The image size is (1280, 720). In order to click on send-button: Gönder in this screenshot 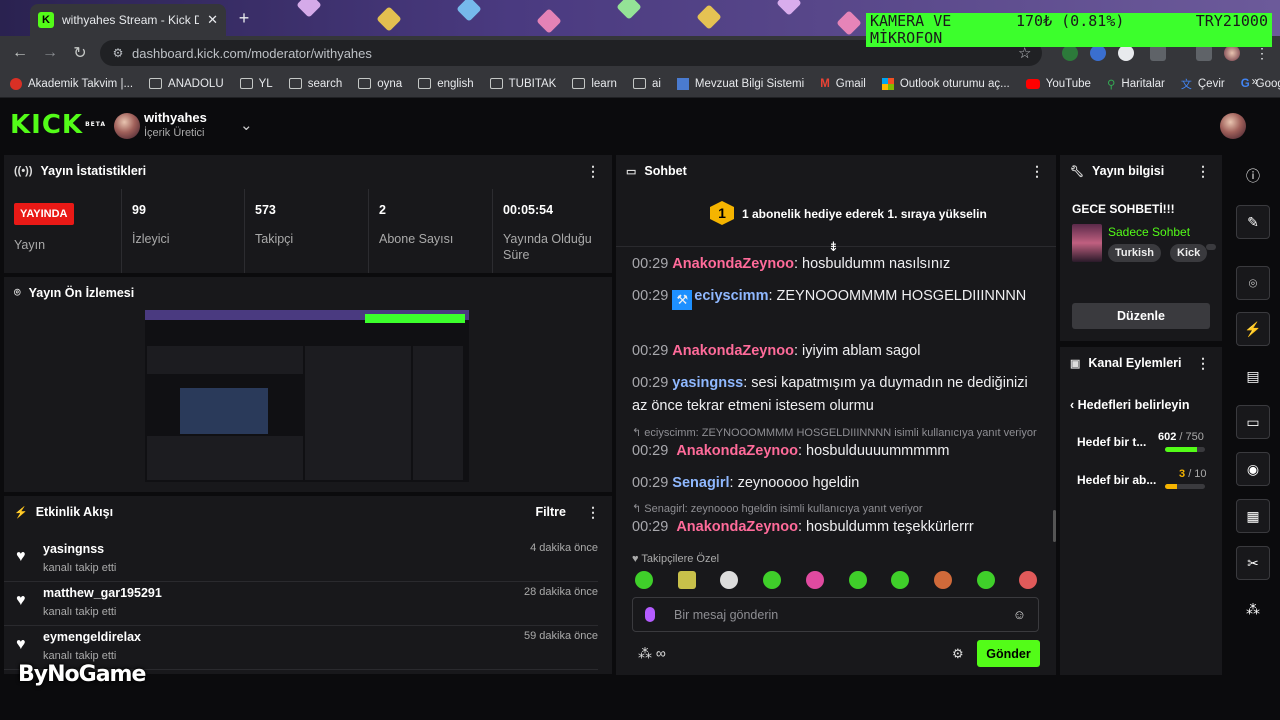, I will do `click(1008, 653)`.